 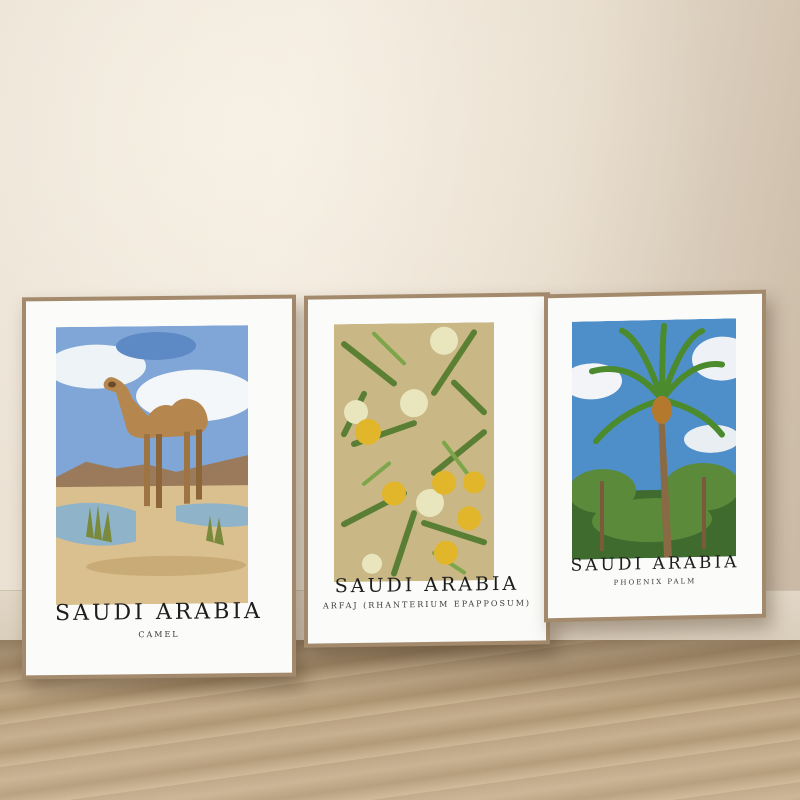 I want to click on camel-illustration, so click(x=152, y=465).